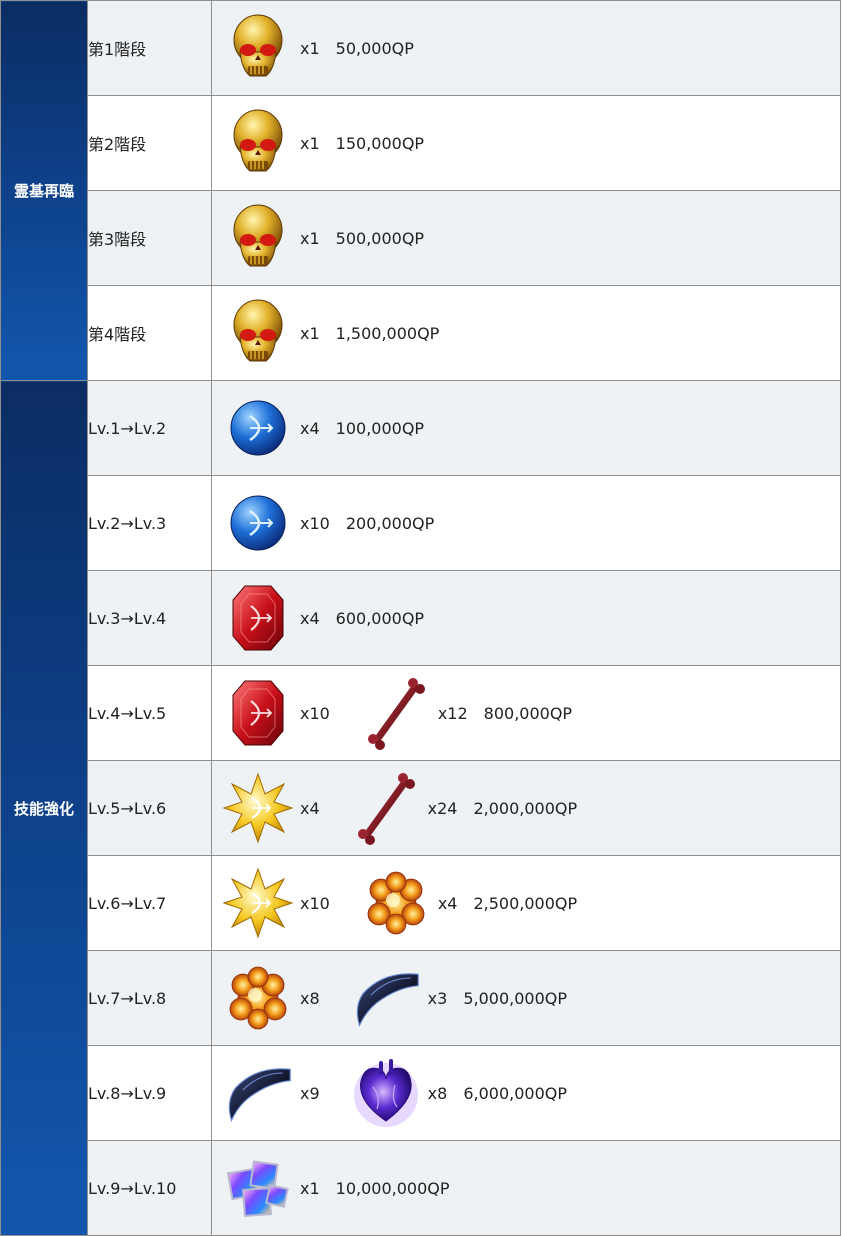 The height and width of the screenshot is (1236, 843). I want to click on cost-items: x10 x4 2,500,000QP, so click(526, 903).